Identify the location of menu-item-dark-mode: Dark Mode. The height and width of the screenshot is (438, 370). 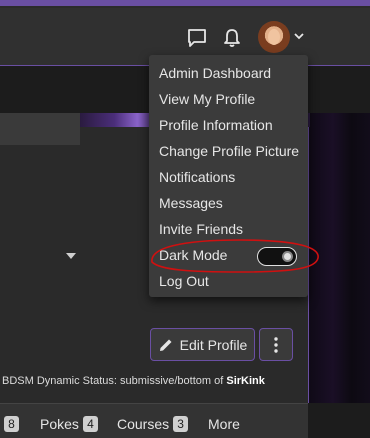
(228, 255).